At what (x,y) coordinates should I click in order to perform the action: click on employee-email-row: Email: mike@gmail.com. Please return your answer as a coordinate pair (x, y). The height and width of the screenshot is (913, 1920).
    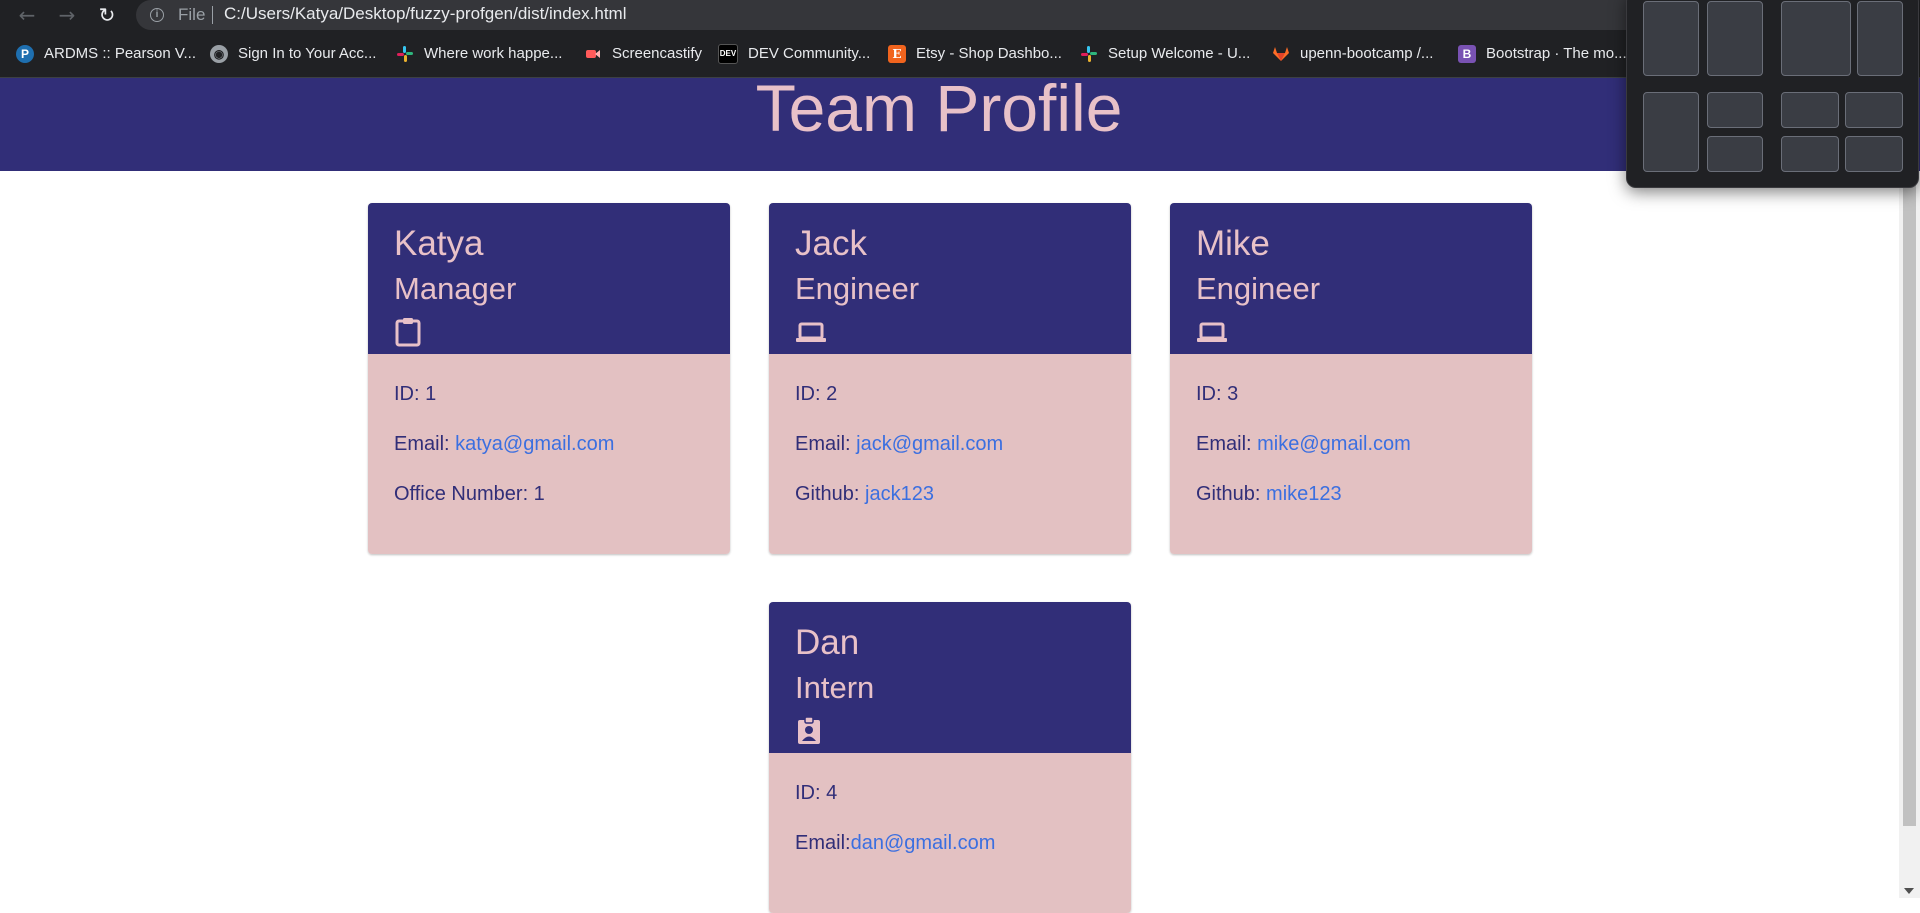
    Looking at the image, I should click on (1351, 457).